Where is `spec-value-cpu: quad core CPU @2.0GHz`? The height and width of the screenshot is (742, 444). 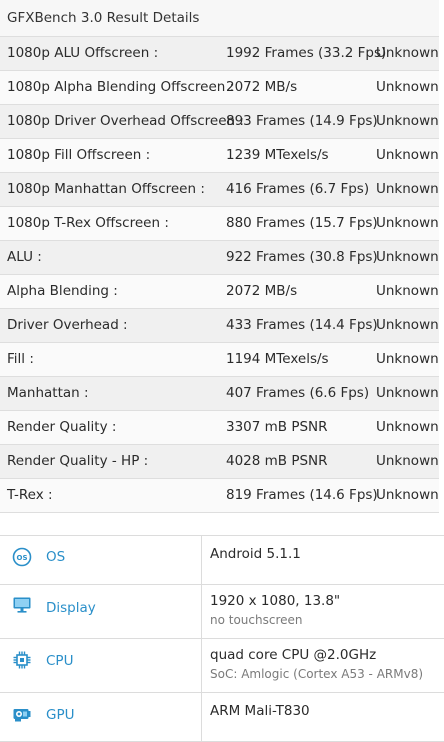 spec-value-cpu: quad core CPU @2.0GHz is located at coordinates (293, 655).